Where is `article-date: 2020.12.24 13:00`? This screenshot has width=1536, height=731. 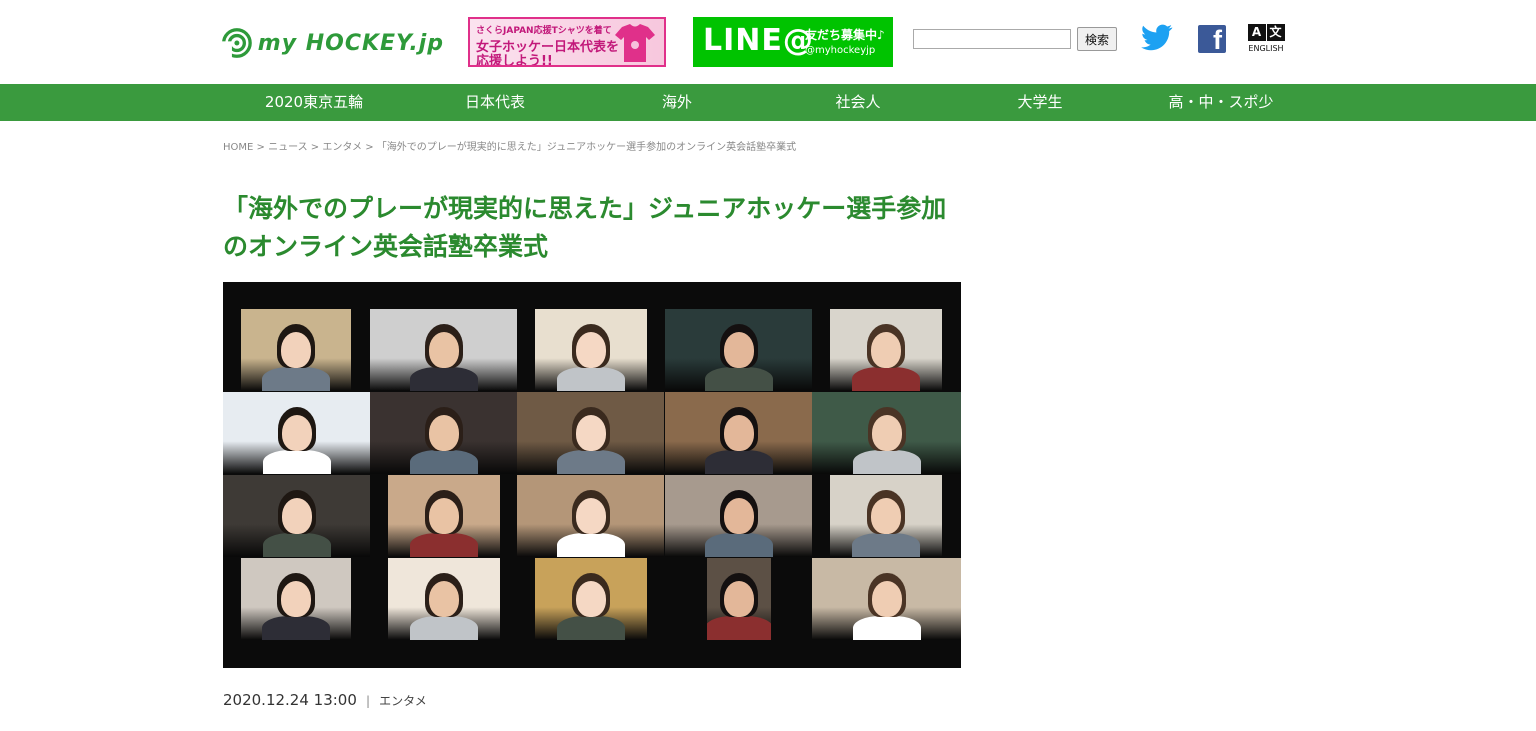
article-date: 2020.12.24 13:00 is located at coordinates (290, 700).